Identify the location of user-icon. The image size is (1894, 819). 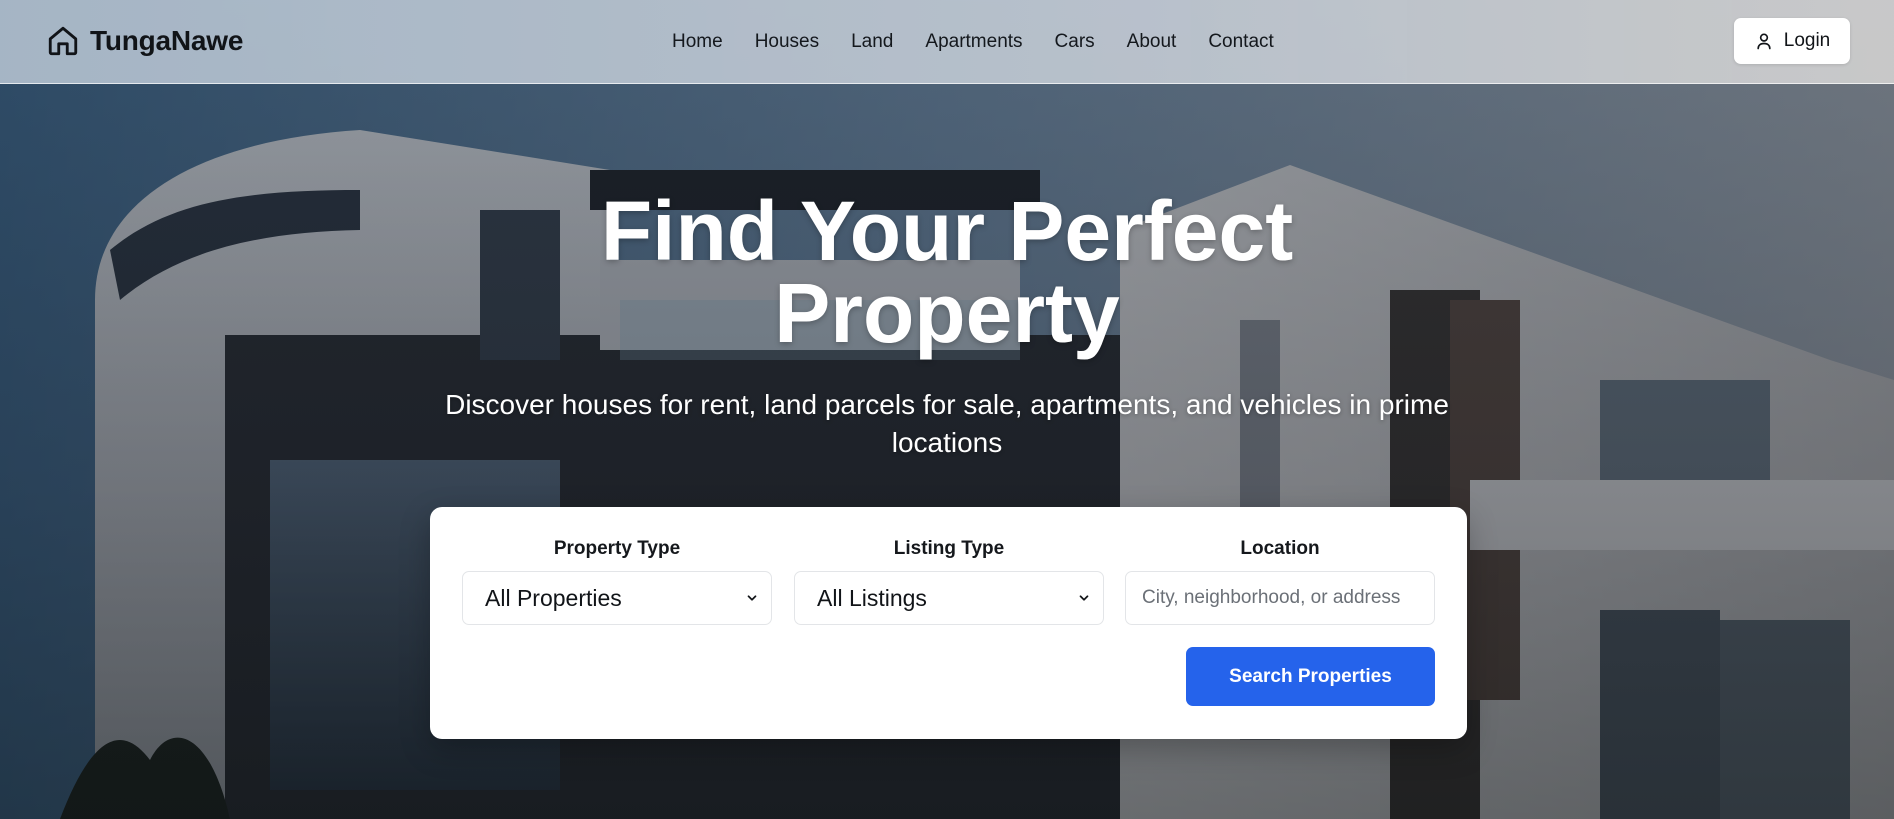
(1764, 41).